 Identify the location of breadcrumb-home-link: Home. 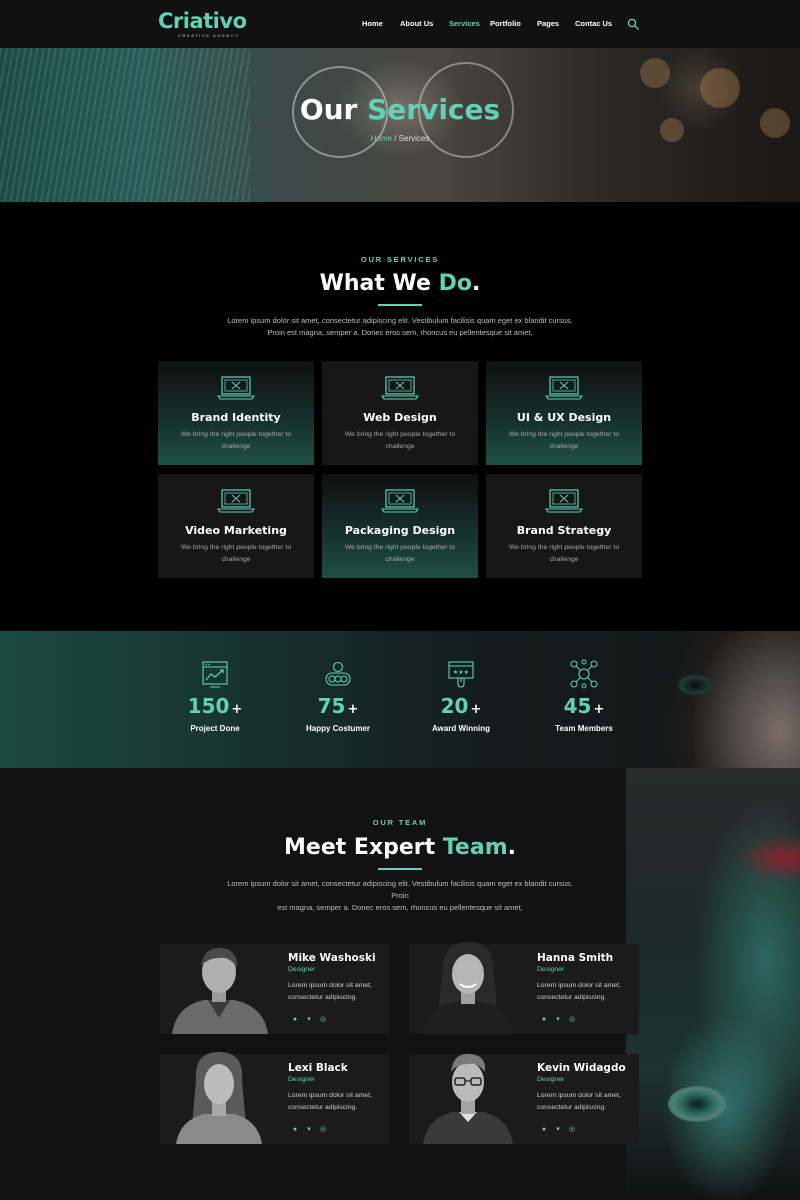
(381, 138).